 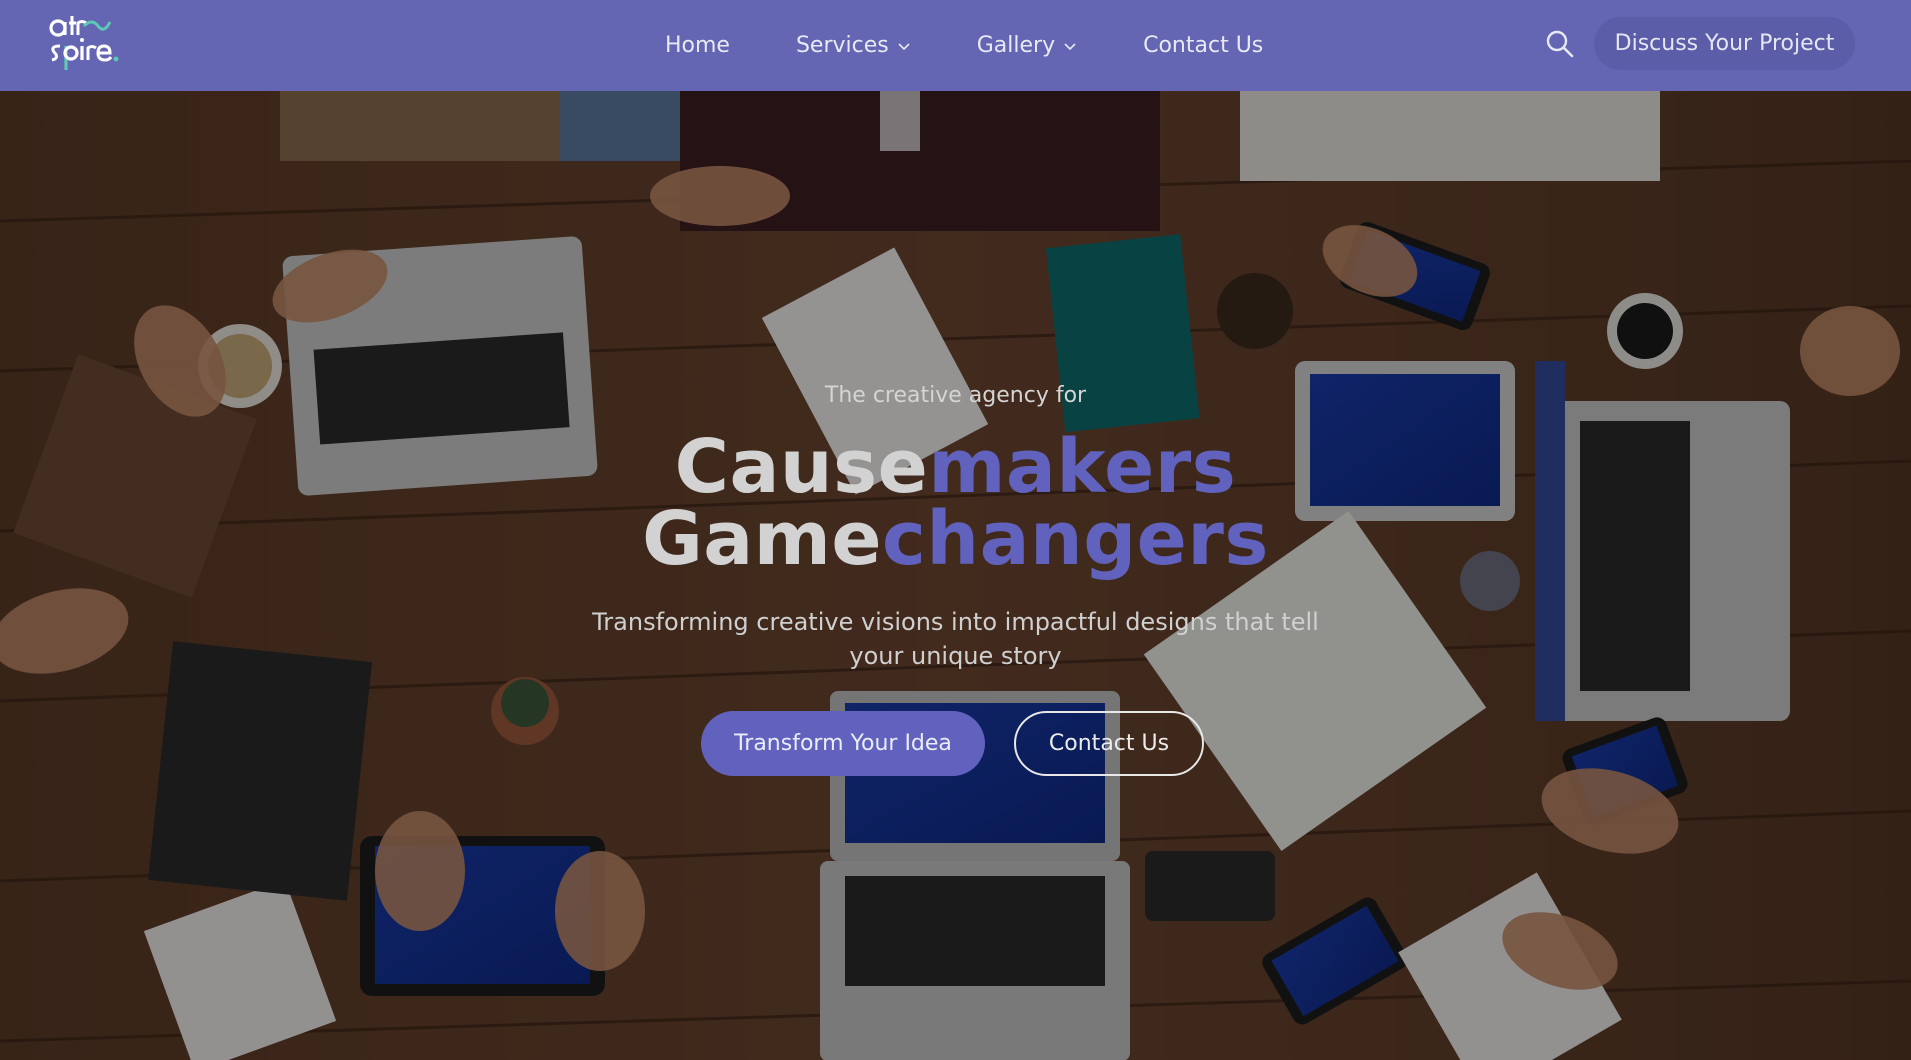 I want to click on hero-contact-us-button: Contact Us, so click(x=1109, y=743).